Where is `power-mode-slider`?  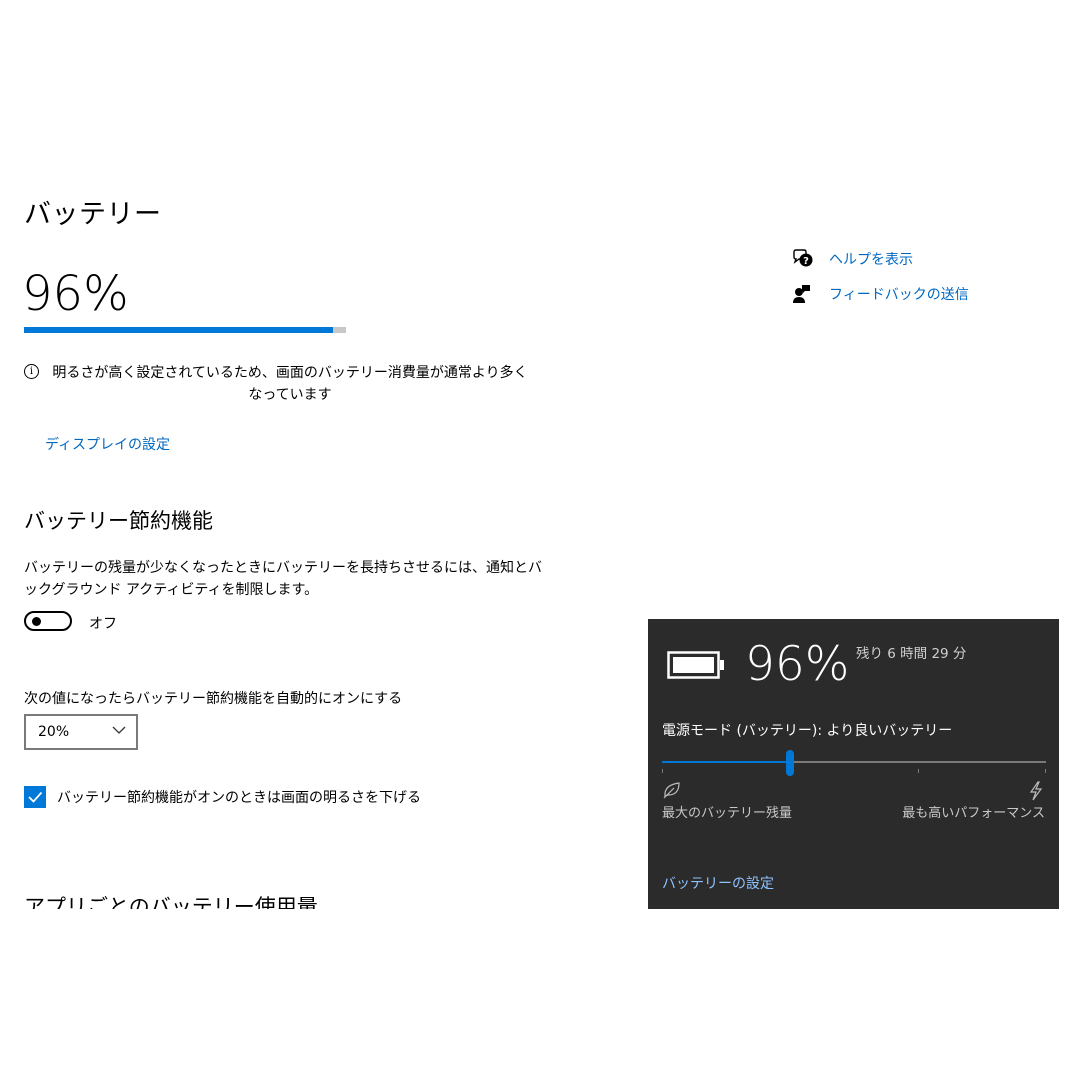
power-mode-slider is located at coordinates (854, 762).